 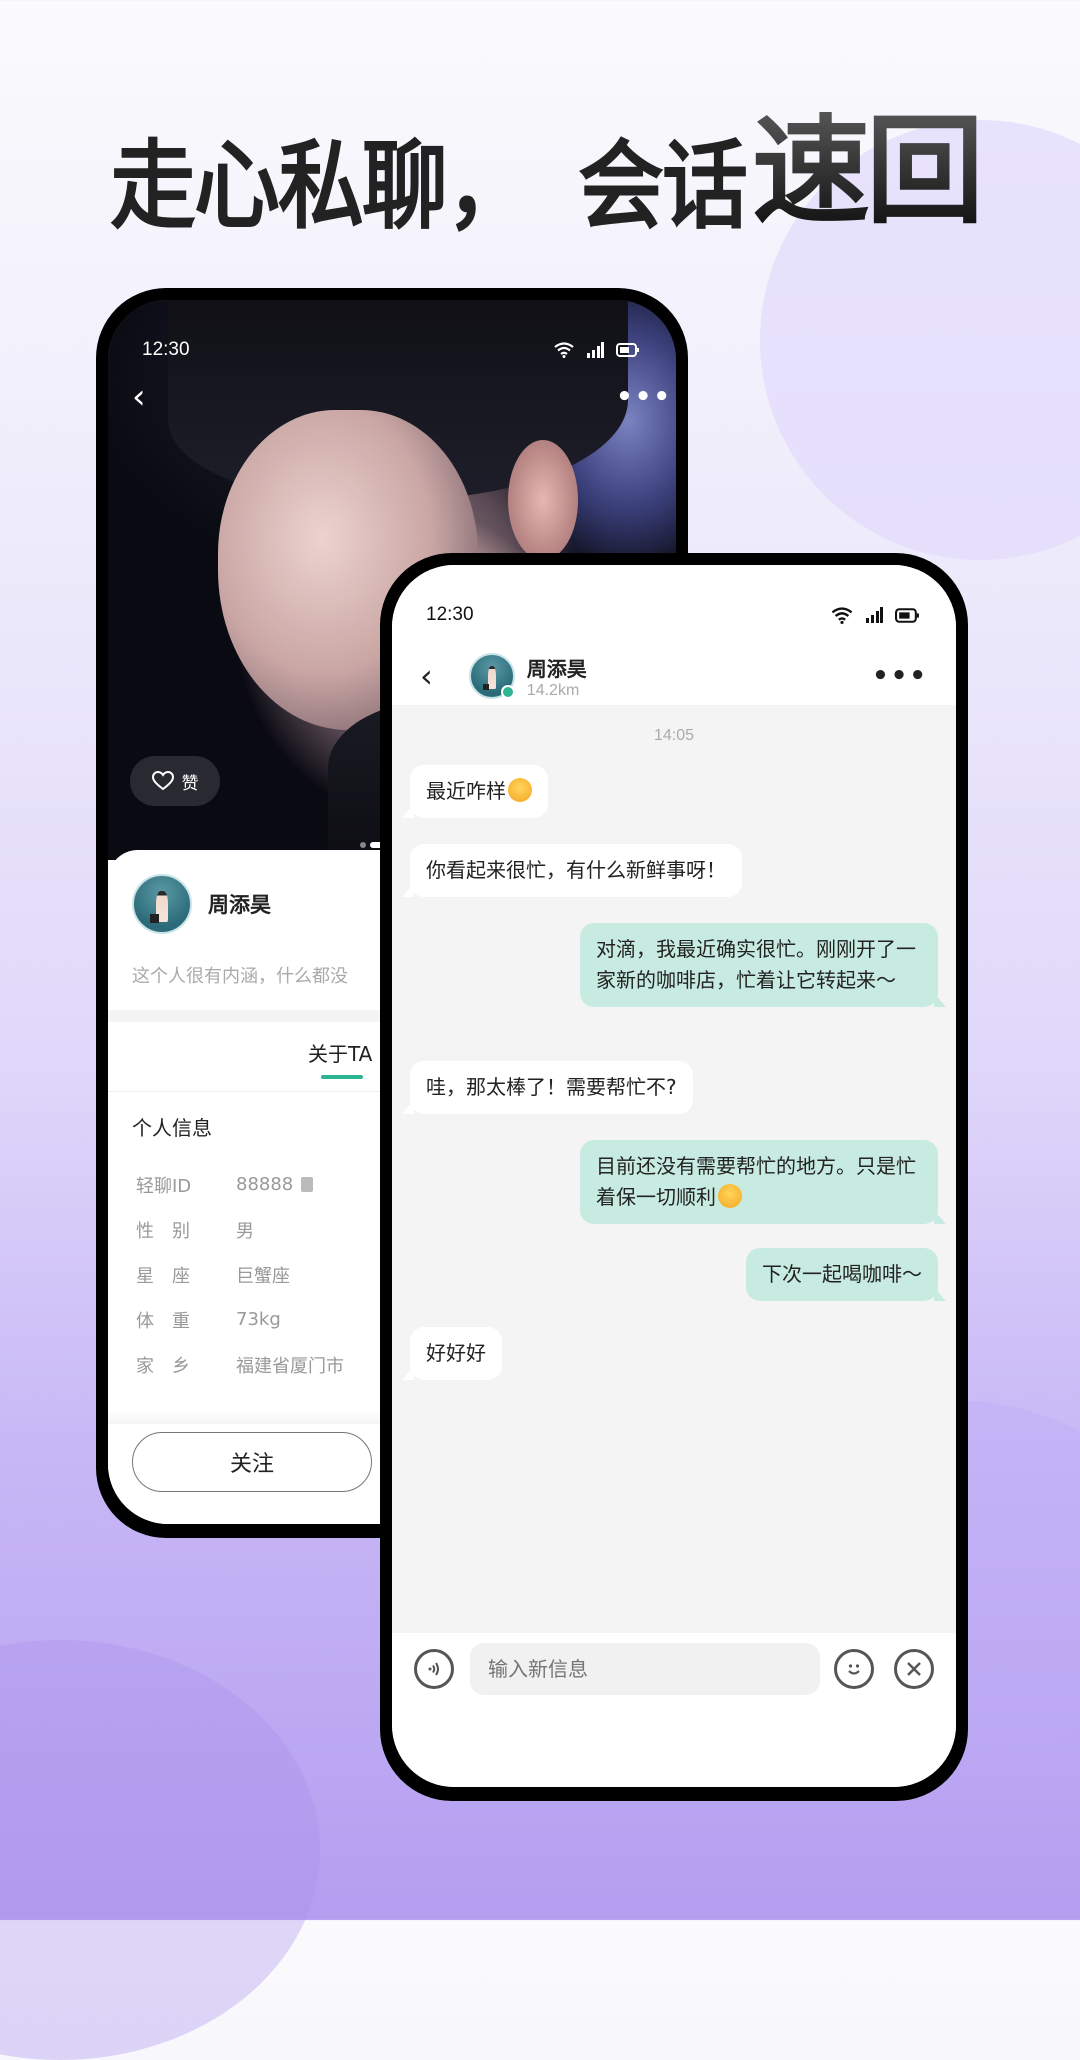 I want to click on info-row-gender: 性 别 男, so click(x=240, y=1229).